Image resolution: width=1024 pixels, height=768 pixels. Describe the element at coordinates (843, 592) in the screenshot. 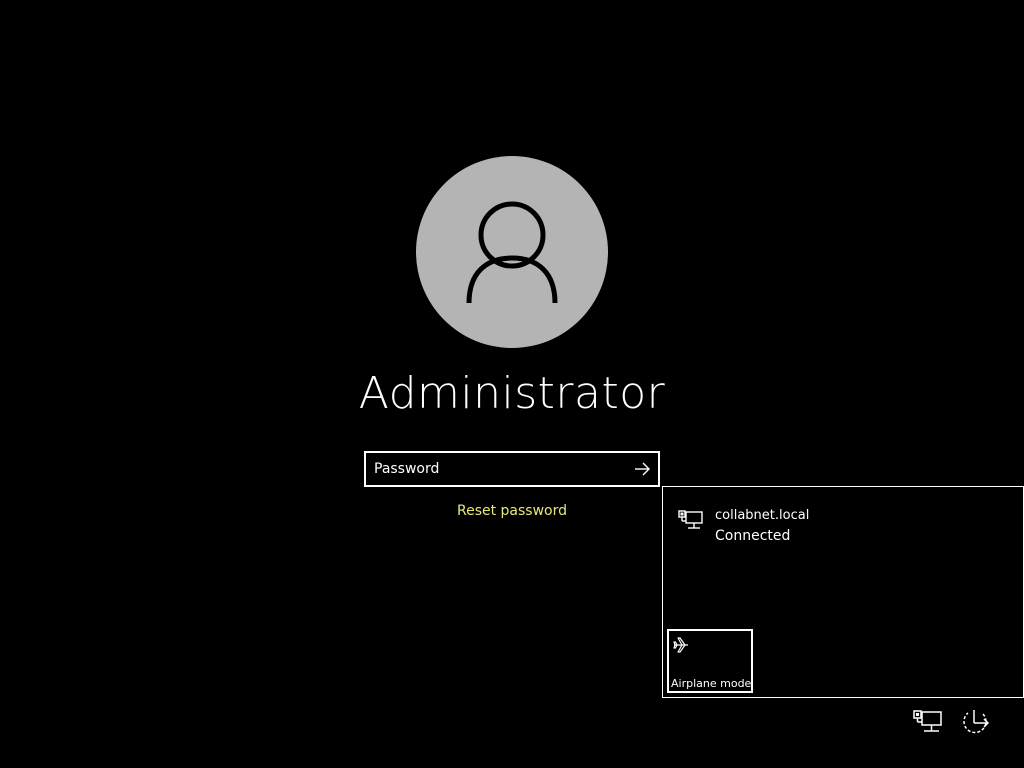

I see `network-flyout: collabnet.local Connected Airplane mode` at that location.